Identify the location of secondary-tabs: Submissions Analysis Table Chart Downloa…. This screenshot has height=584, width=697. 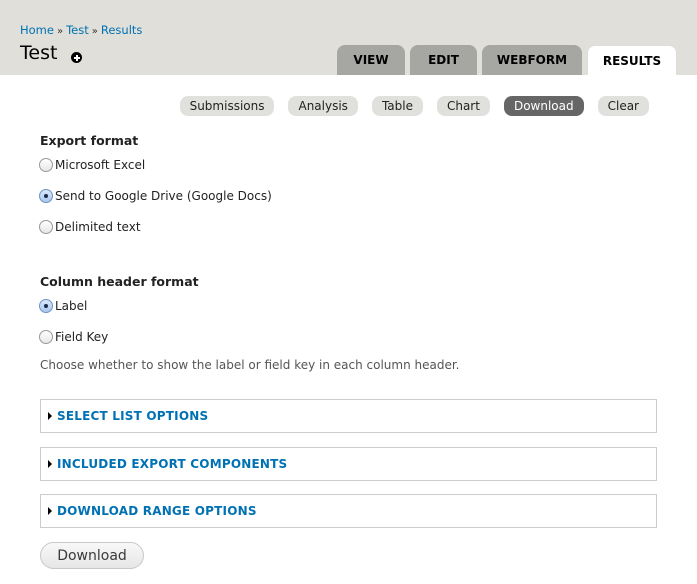
(407, 106).